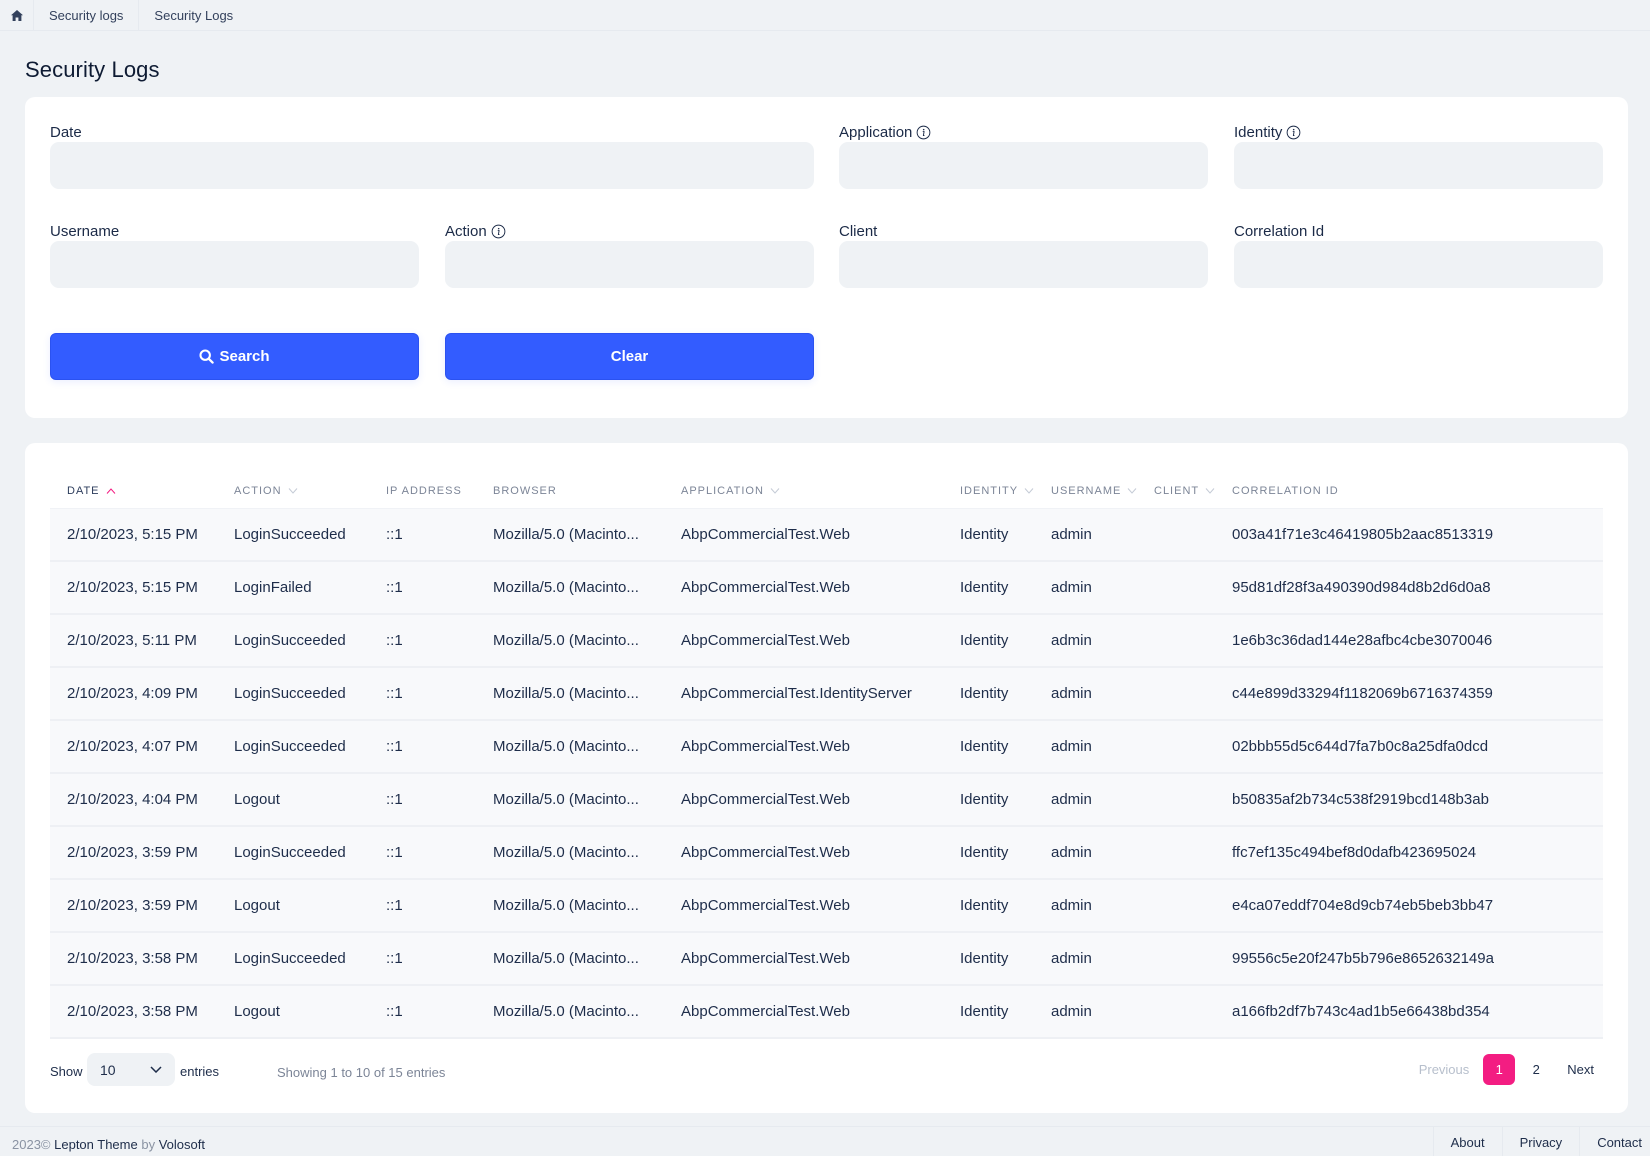 The width and height of the screenshot is (1650, 1156). Describe the element at coordinates (1444, 1069) in the screenshot. I see `pagination-previous: Previous` at that location.